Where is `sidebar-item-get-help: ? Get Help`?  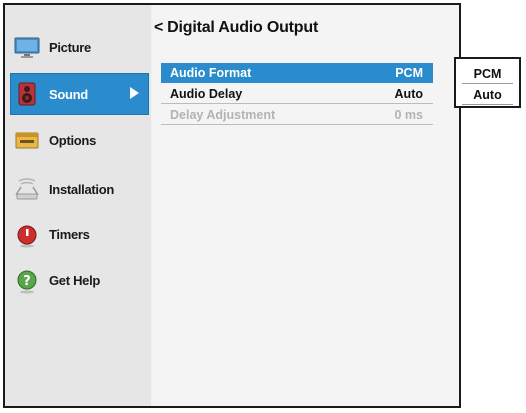 sidebar-item-get-help: ? Get Help is located at coordinates (79, 280).